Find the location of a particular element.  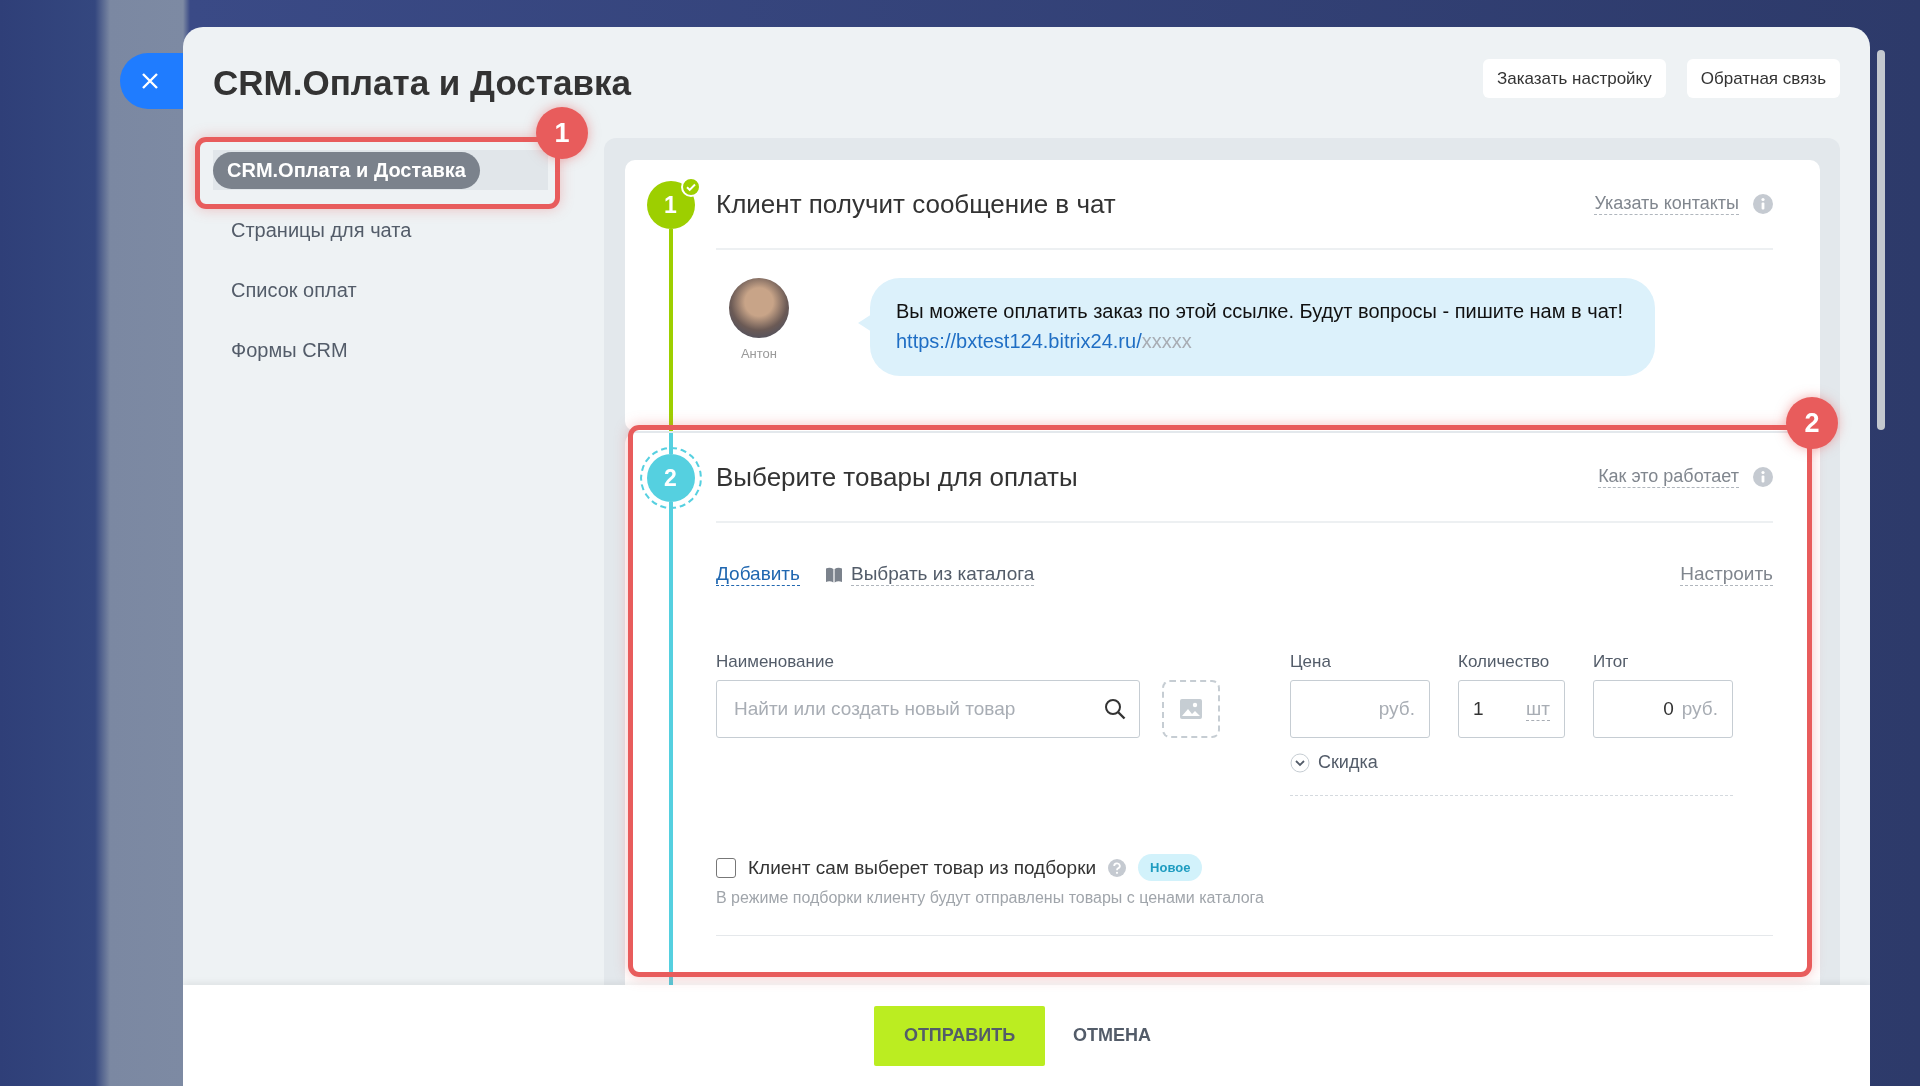

checkbox-label: Клиент сам выберет товар из подборки is located at coordinates (922, 867).